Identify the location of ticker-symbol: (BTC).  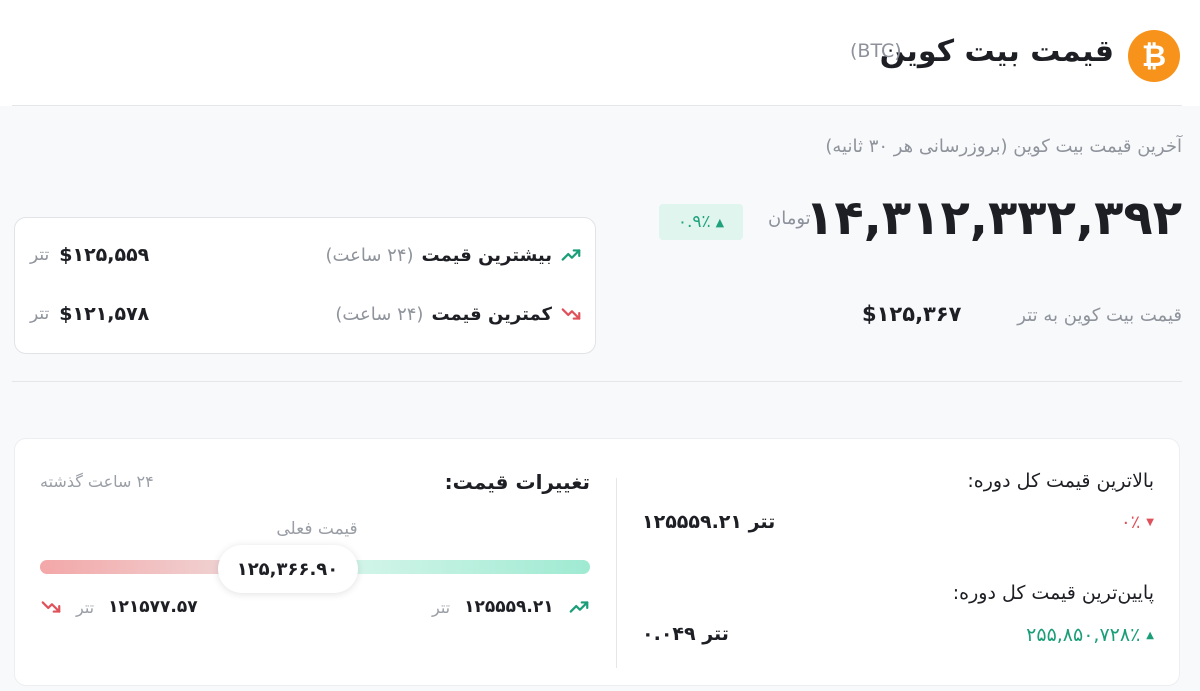
(876, 51).